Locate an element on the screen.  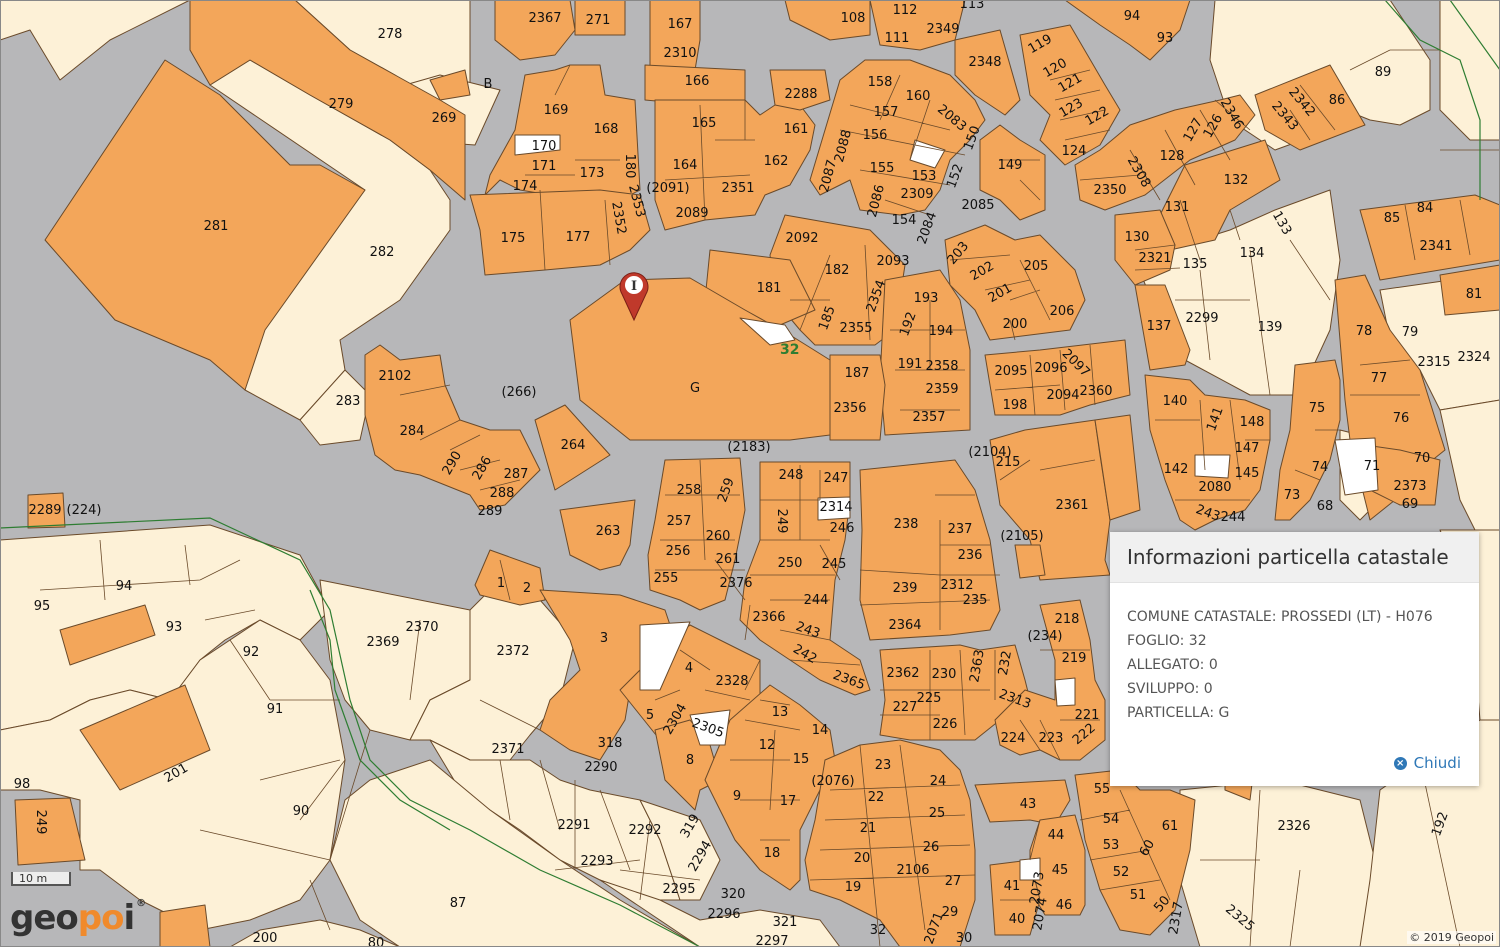
parcel-label: B is located at coordinates (488, 84).